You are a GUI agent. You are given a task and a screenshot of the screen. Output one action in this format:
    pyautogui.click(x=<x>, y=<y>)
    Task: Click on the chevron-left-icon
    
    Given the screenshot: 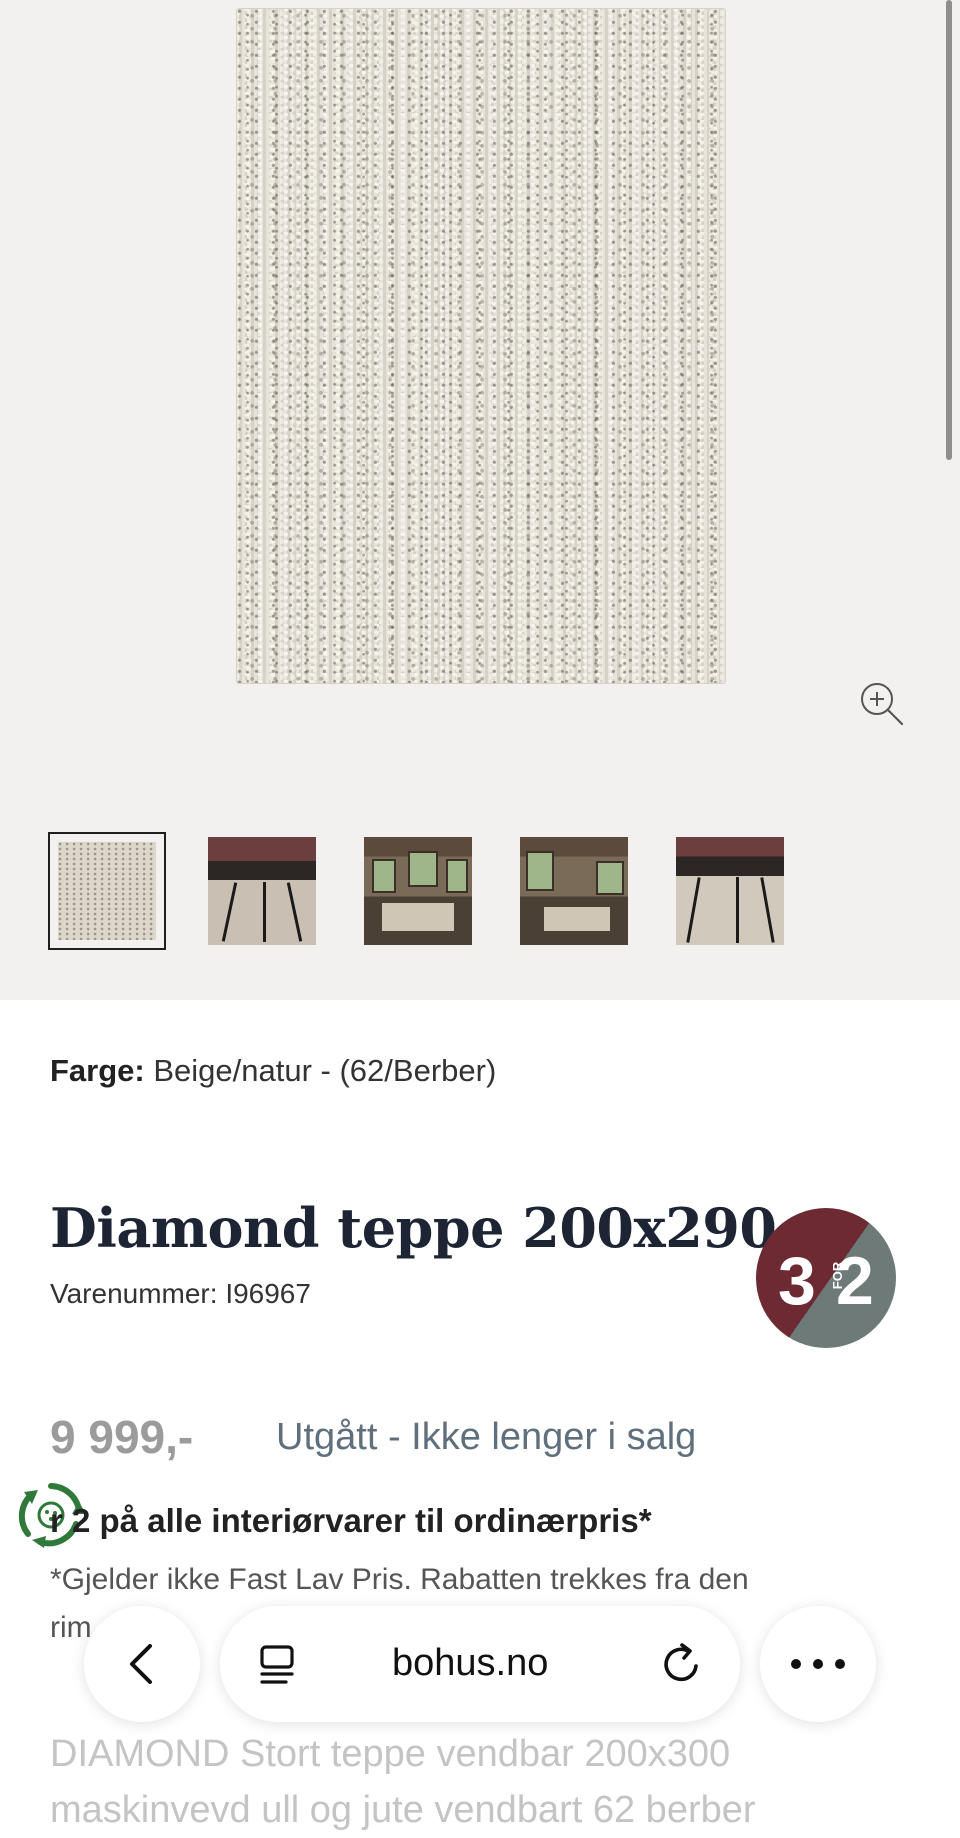 What is the action you would take?
    pyautogui.click(x=141, y=1664)
    